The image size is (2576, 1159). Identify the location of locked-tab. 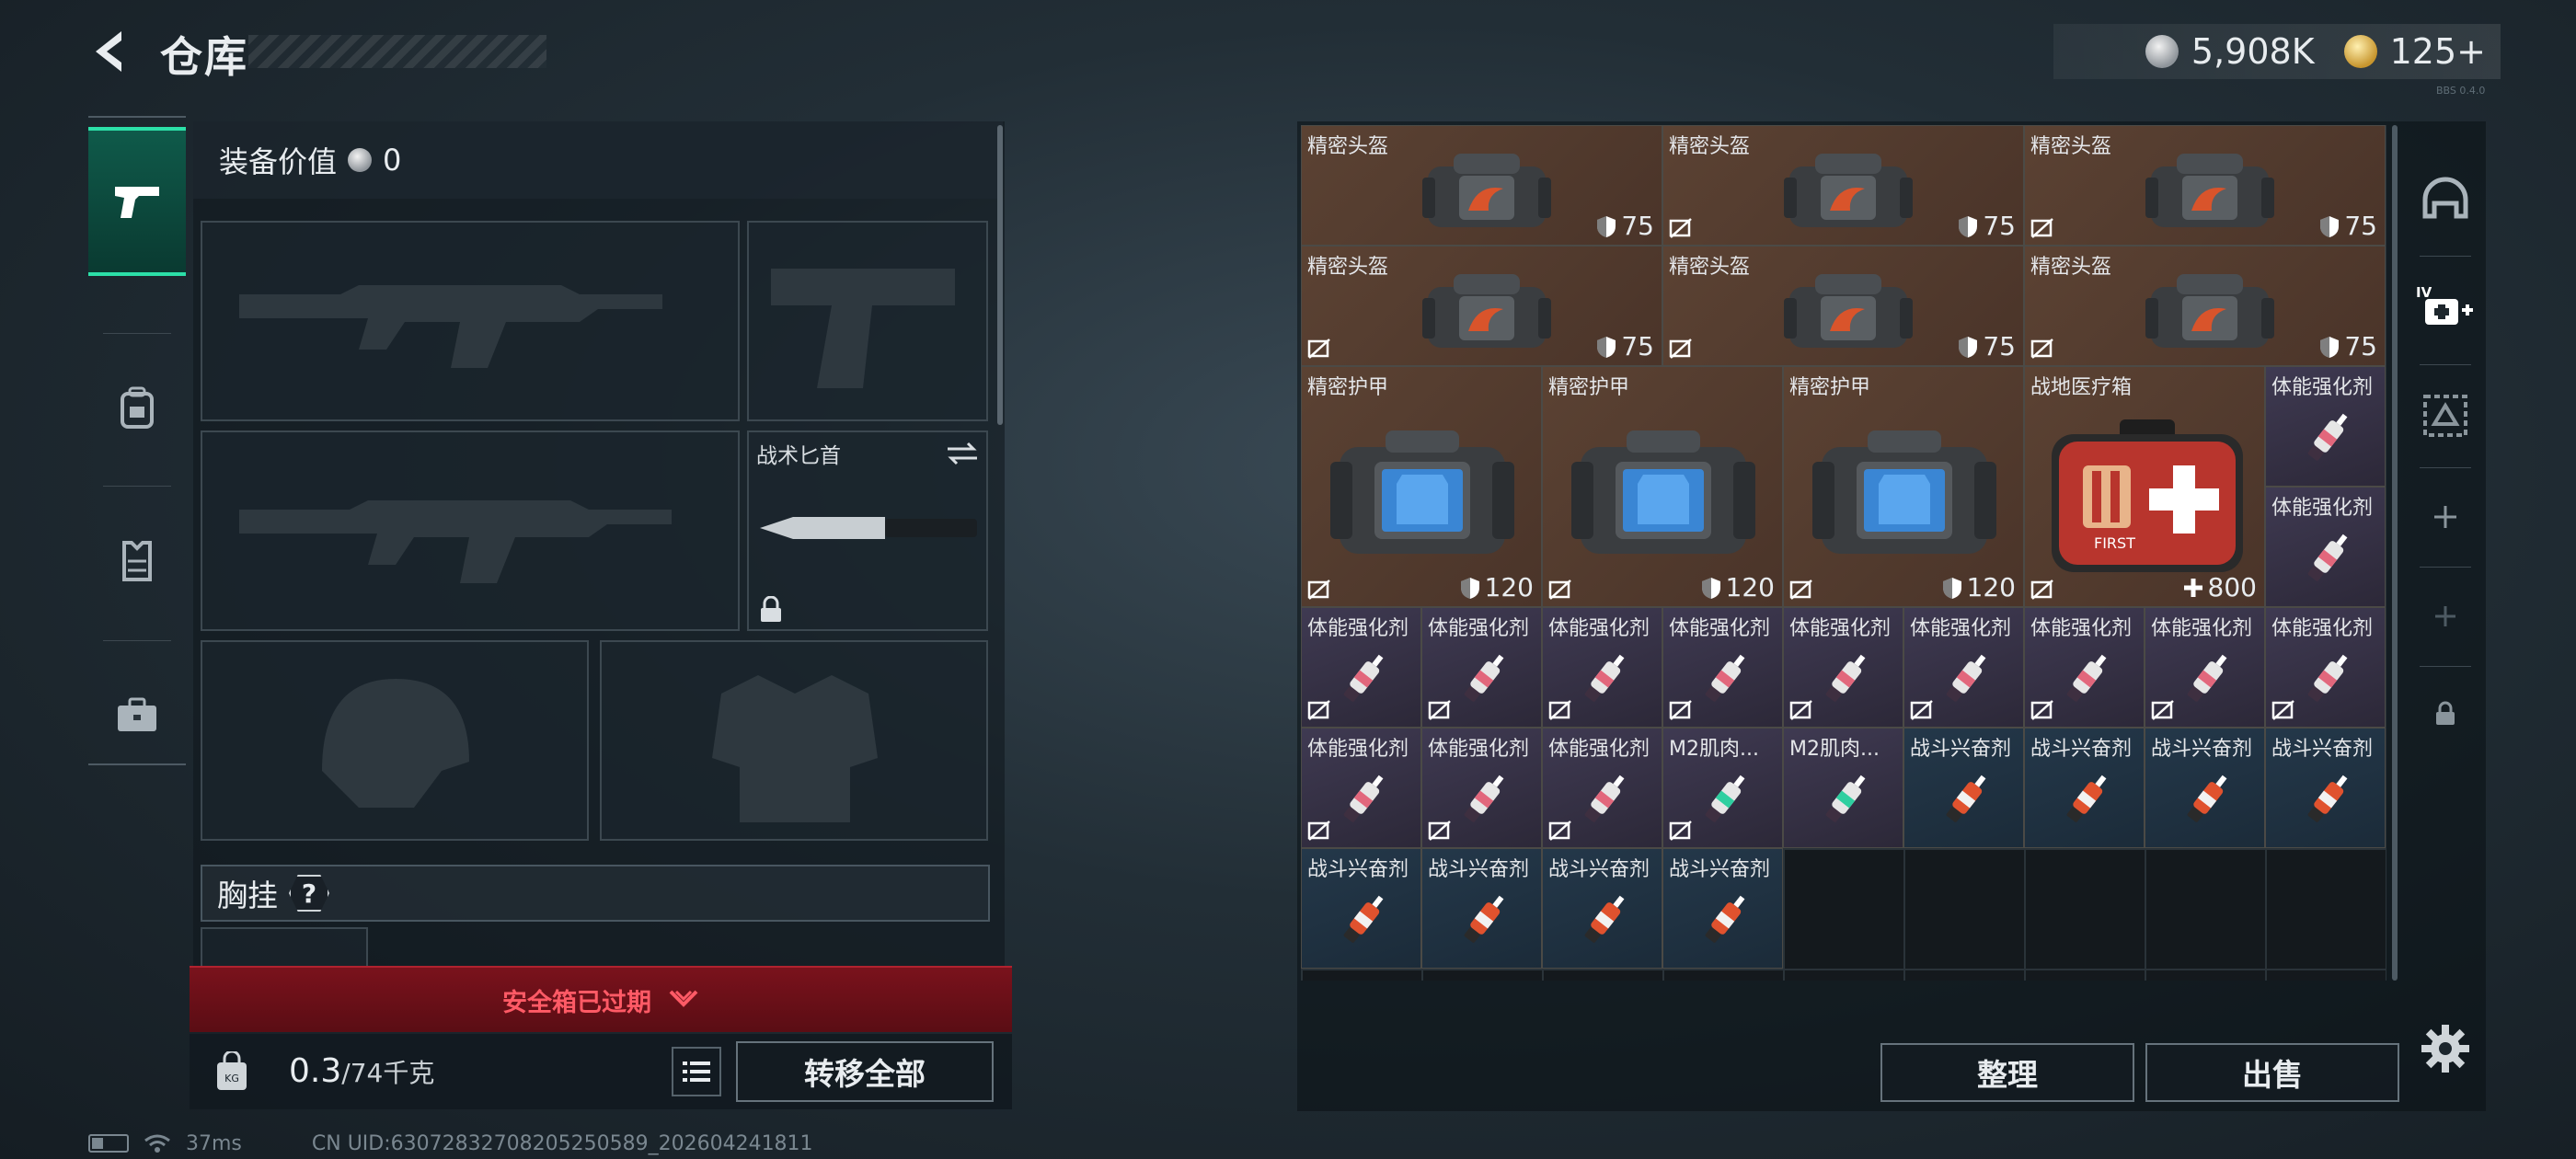
(2445, 714).